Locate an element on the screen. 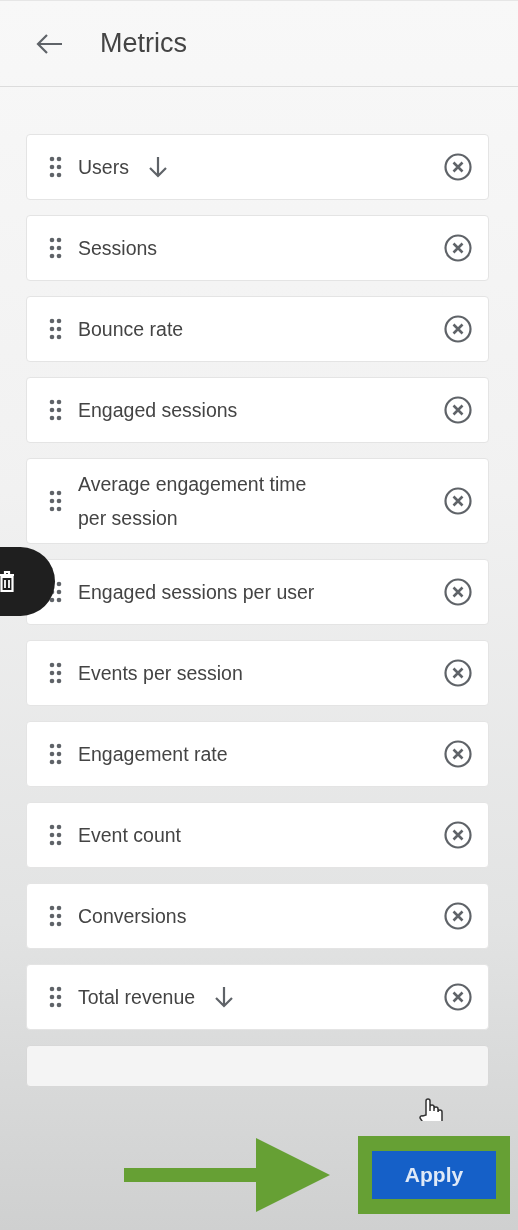 The image size is (518, 1230). metric-chip: Engagement rate is located at coordinates (257, 754).